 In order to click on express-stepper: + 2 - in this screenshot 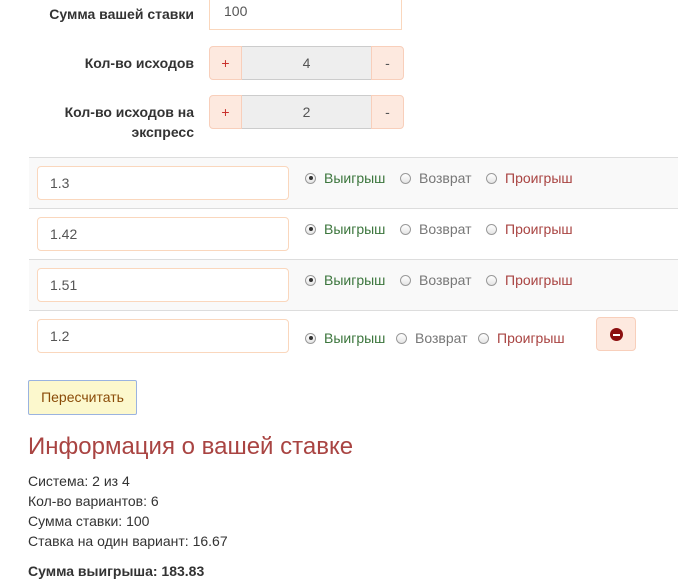, I will do `click(306, 112)`.